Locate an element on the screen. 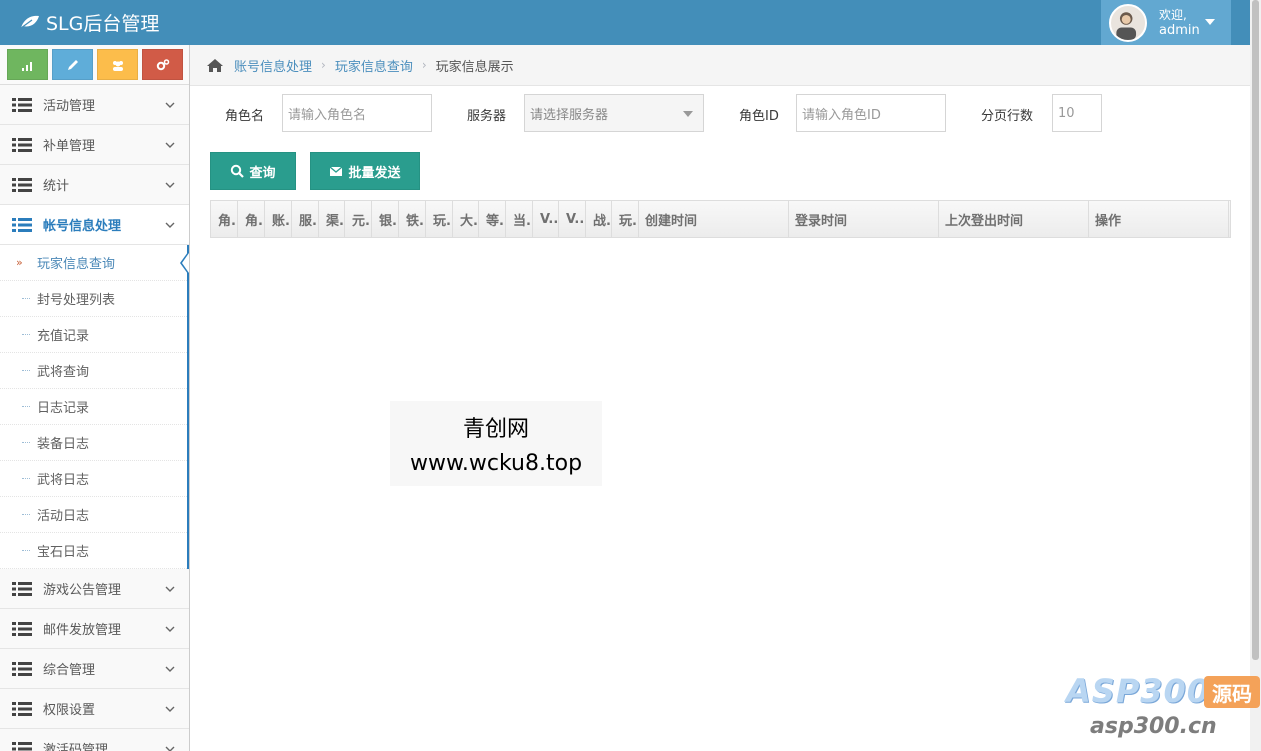 This screenshot has height=751, width=1261. sidebar-item-label: 激活码管理 is located at coordinates (76, 747).